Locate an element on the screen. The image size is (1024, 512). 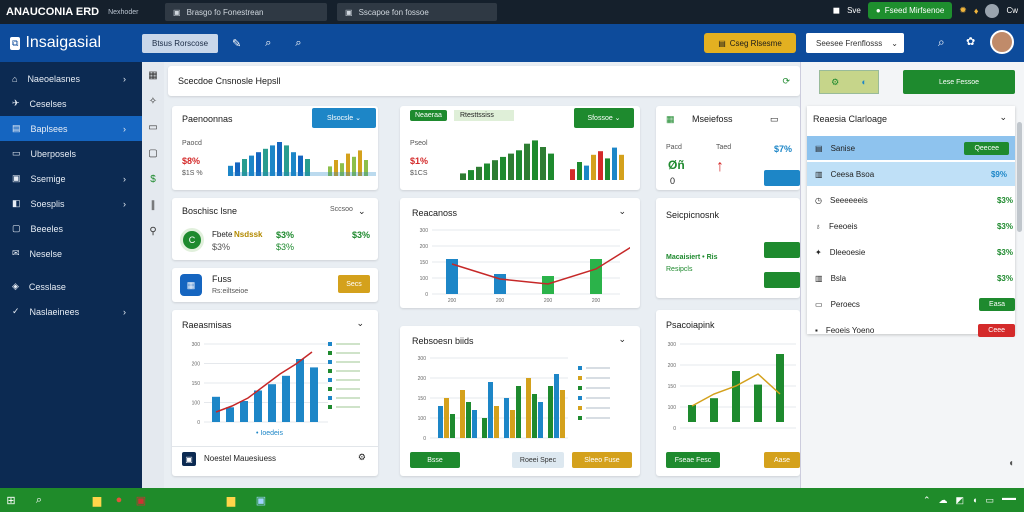
grid-icon: ▦ is located at coordinates (153, 75).